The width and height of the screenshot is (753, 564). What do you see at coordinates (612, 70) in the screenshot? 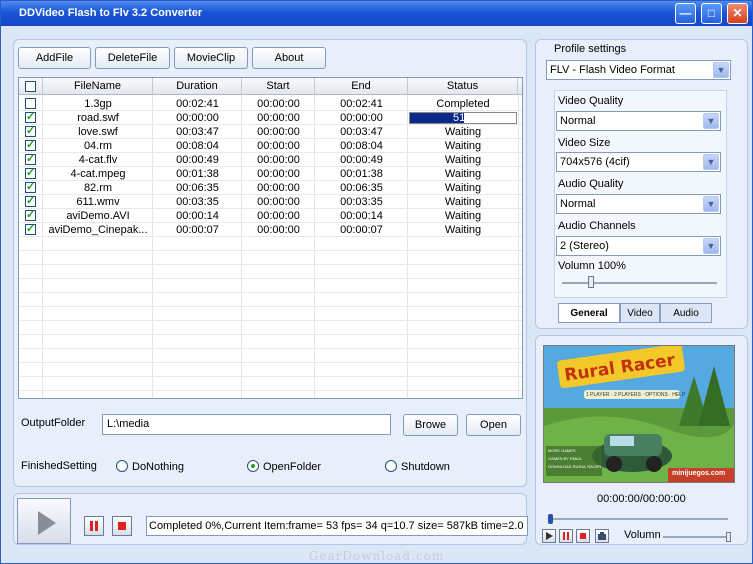
I see `profile-select-value: FLV - Flash Video Format` at bounding box center [612, 70].